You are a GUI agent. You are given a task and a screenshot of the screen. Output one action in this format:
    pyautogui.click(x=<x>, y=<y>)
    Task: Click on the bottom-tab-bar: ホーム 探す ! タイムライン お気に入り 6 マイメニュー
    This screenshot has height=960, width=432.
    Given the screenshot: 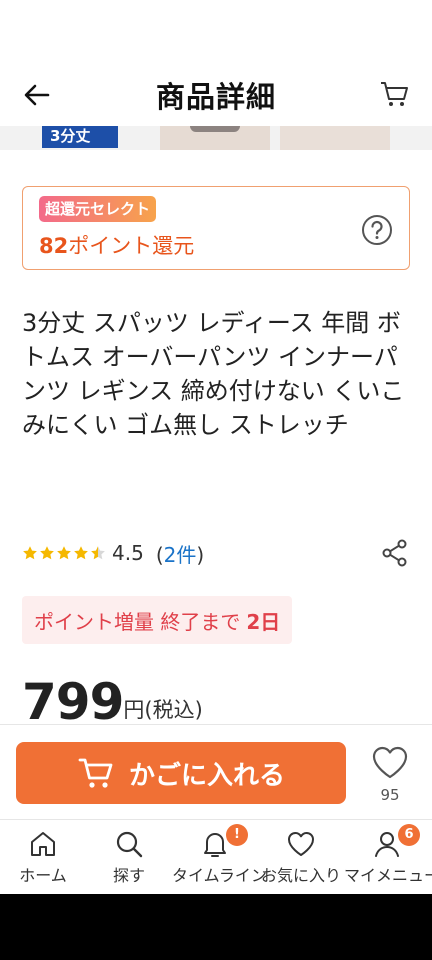 What is the action you would take?
    pyautogui.click(x=216, y=857)
    